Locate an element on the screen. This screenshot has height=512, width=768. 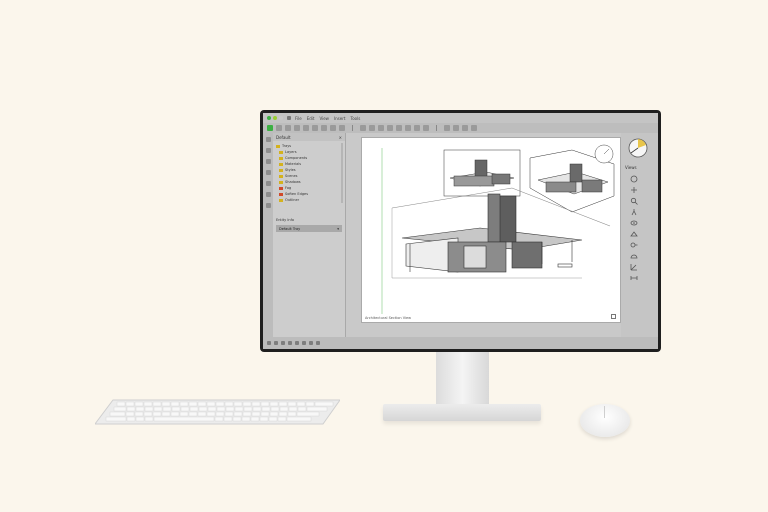
menu-view: View is located at coordinates (324, 118).